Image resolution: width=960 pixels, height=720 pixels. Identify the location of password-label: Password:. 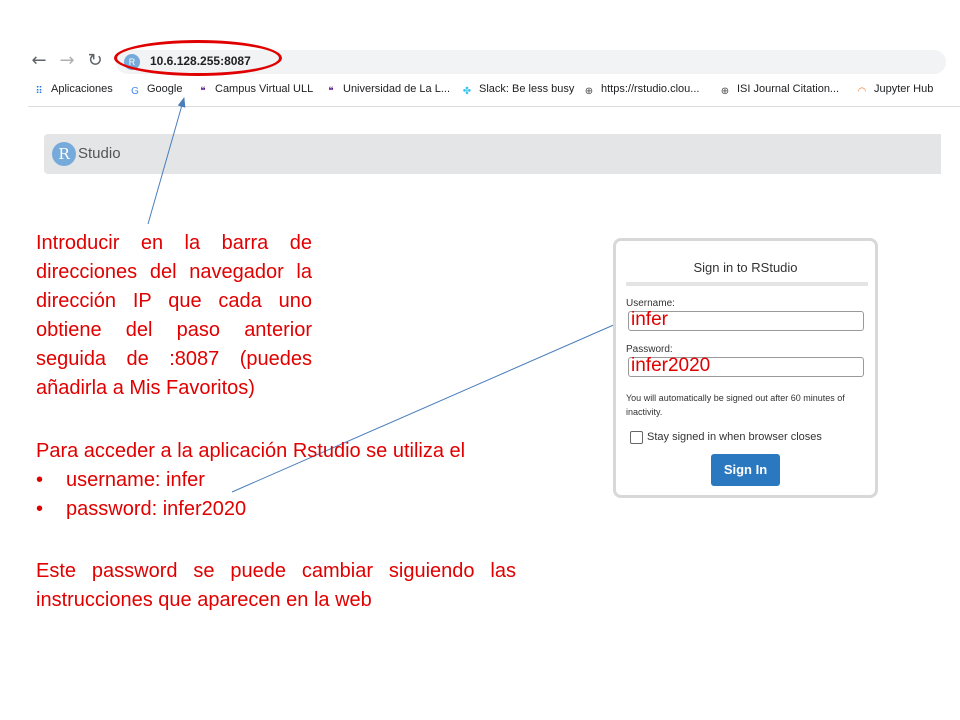
(649, 349).